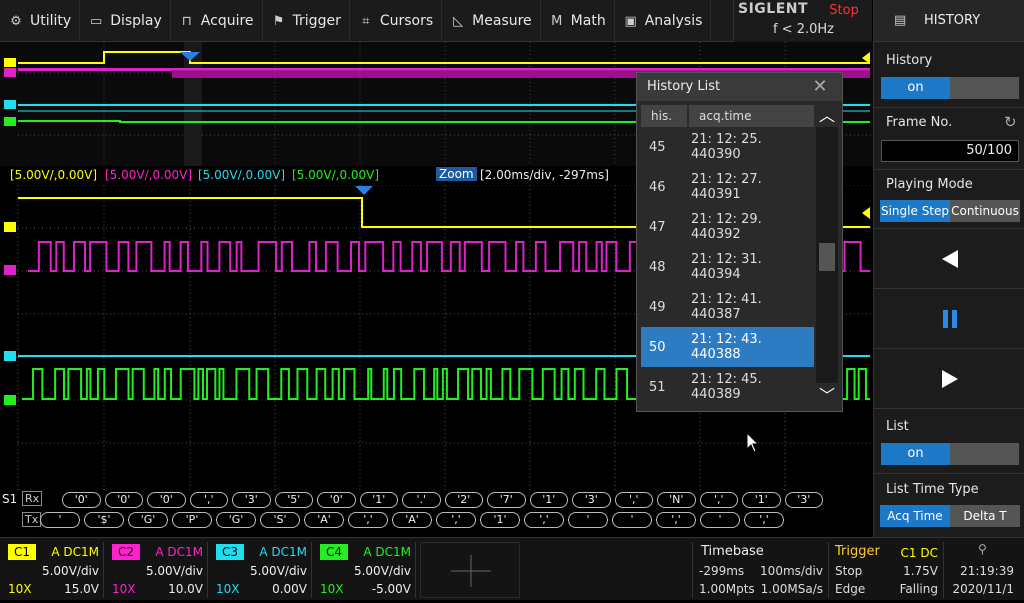 Image resolution: width=1024 pixels, height=603 pixels. I want to click on play-backward-icon, so click(949, 258).